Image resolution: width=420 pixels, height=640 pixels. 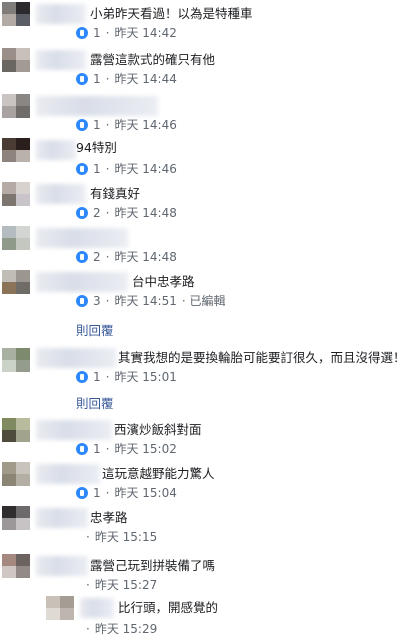 What do you see at coordinates (145, 448) in the screenshot?
I see `timestamp: 昨天 15:02` at bounding box center [145, 448].